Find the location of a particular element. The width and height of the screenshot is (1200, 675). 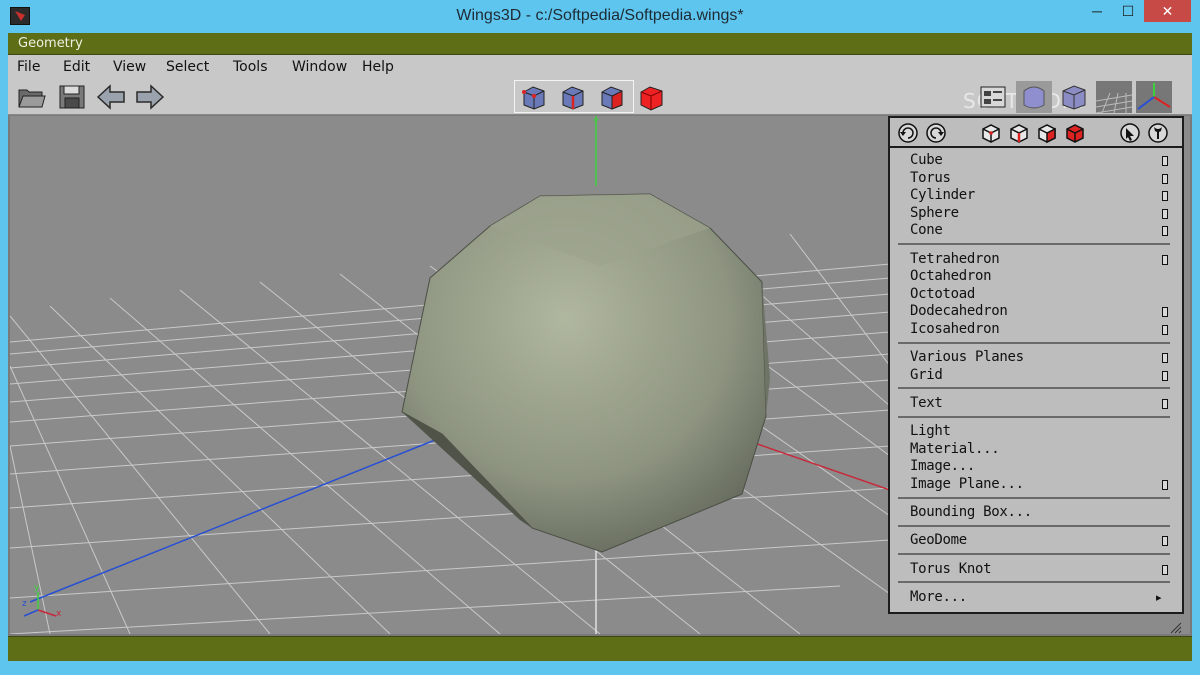

menu-edit: Edit is located at coordinates (76, 67).